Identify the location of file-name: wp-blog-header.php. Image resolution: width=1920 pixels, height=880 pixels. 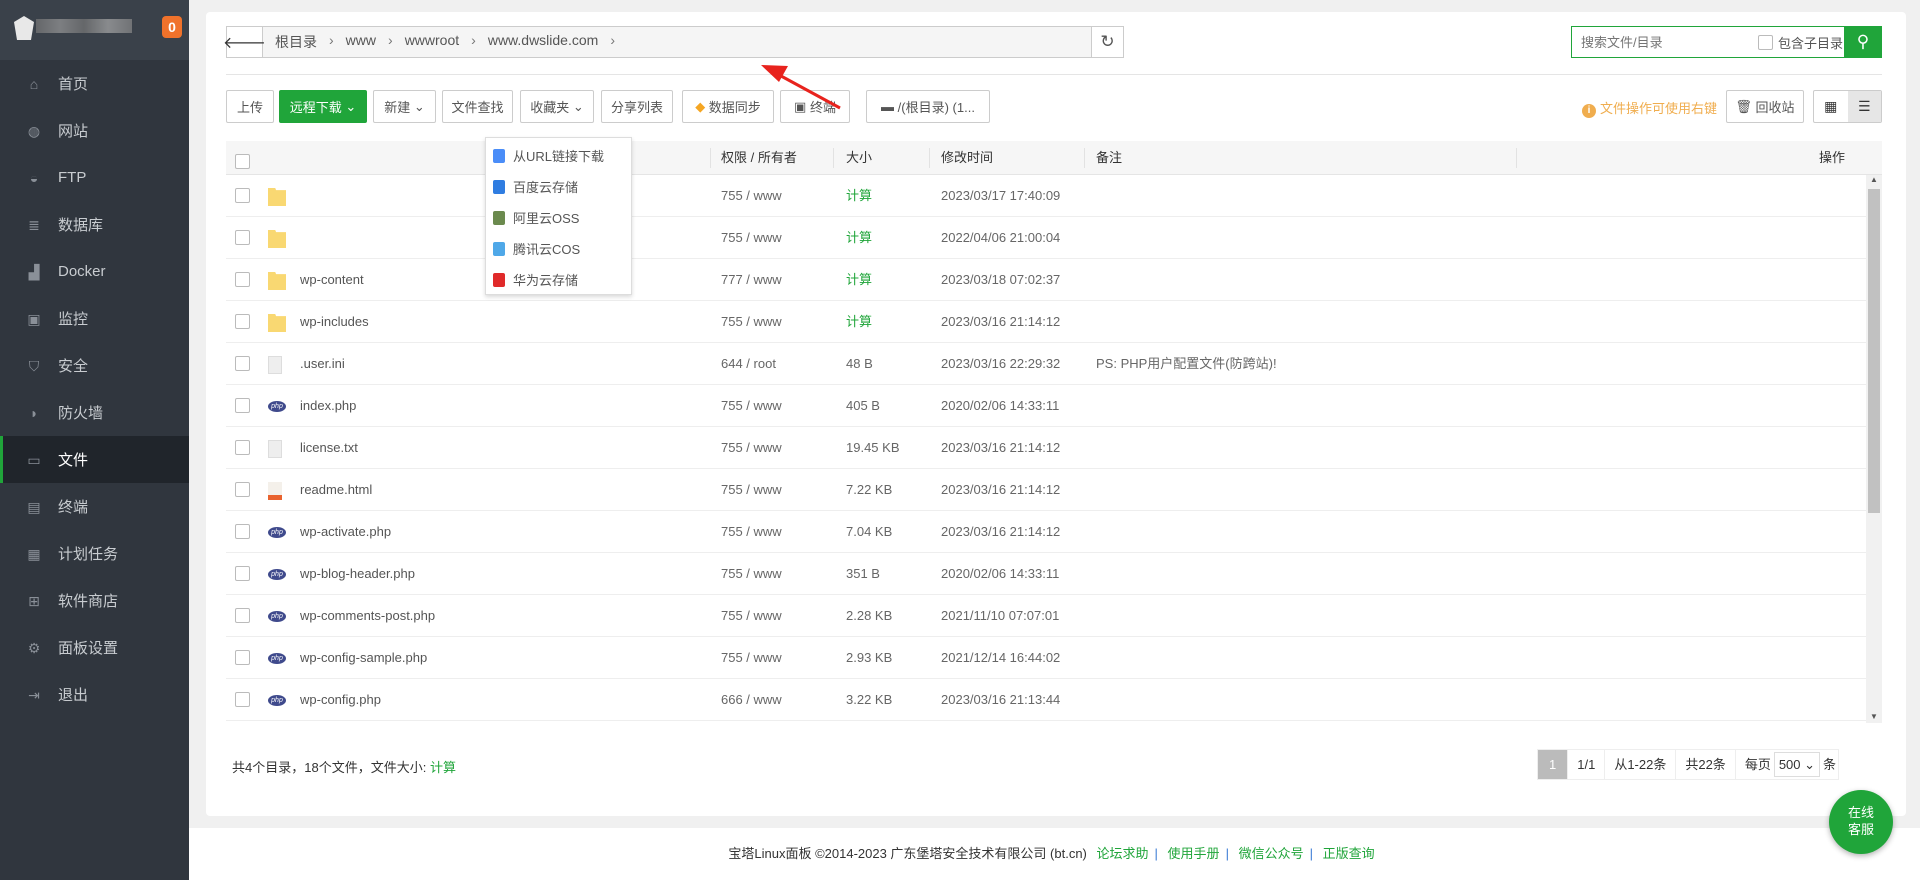
(357, 574).